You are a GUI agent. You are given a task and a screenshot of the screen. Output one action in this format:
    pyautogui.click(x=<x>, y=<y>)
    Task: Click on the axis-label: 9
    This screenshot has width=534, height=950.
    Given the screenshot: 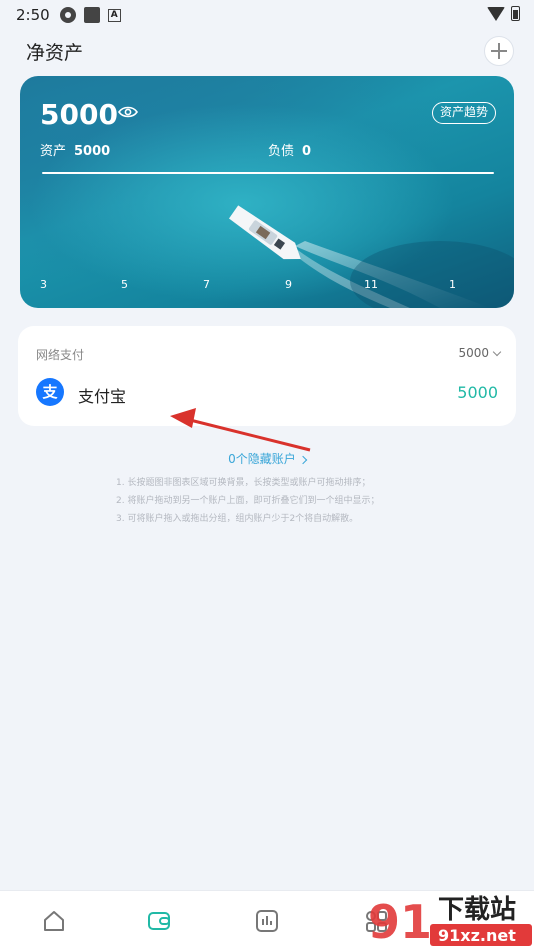 What is the action you would take?
    pyautogui.click(x=288, y=284)
    